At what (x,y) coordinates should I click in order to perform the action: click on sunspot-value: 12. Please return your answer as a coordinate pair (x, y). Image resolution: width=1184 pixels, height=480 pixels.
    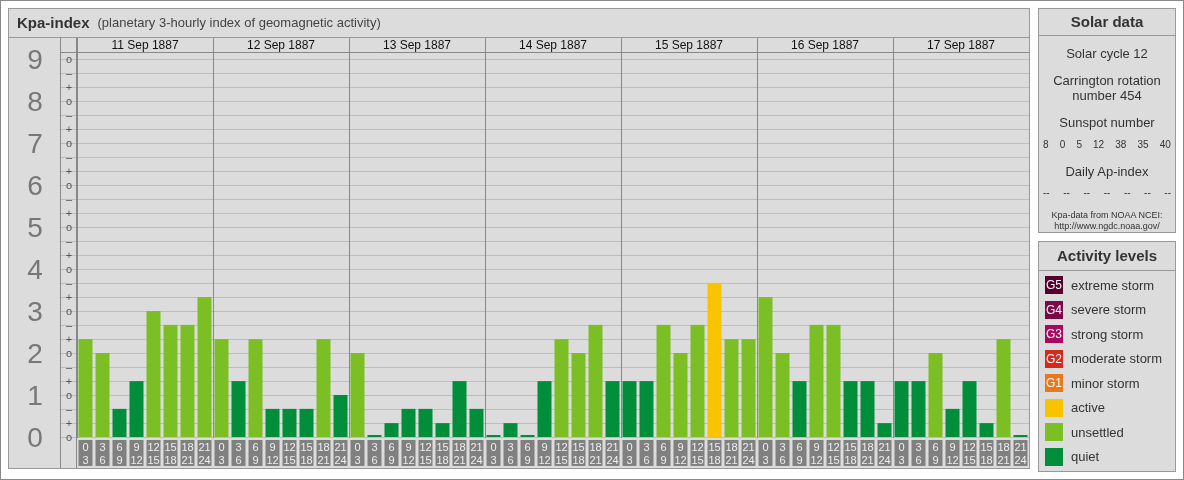
    Looking at the image, I should click on (1099, 144).